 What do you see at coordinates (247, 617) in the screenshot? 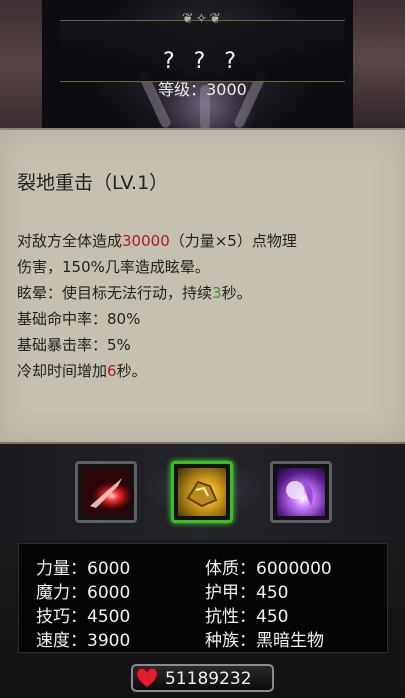
I see `stat-resistance: 抗性：450` at bounding box center [247, 617].